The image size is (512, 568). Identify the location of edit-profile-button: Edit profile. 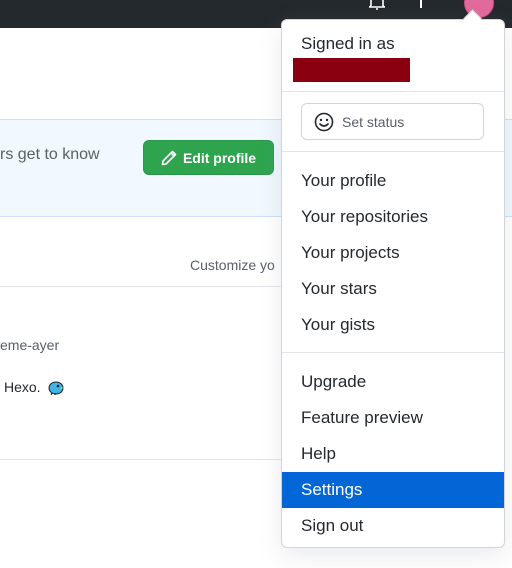
(208, 157).